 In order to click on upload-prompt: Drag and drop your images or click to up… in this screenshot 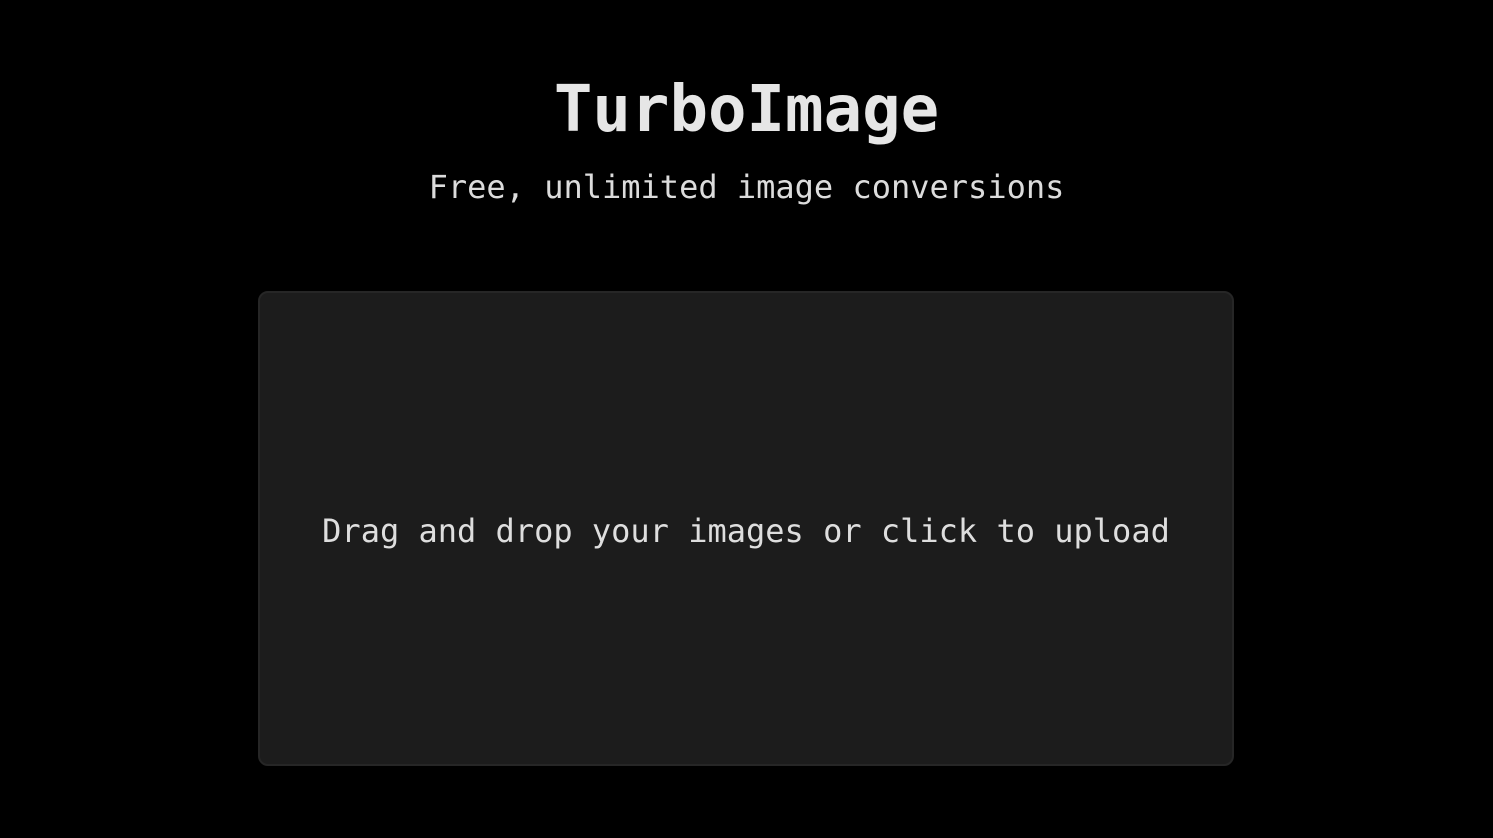, I will do `click(746, 530)`.